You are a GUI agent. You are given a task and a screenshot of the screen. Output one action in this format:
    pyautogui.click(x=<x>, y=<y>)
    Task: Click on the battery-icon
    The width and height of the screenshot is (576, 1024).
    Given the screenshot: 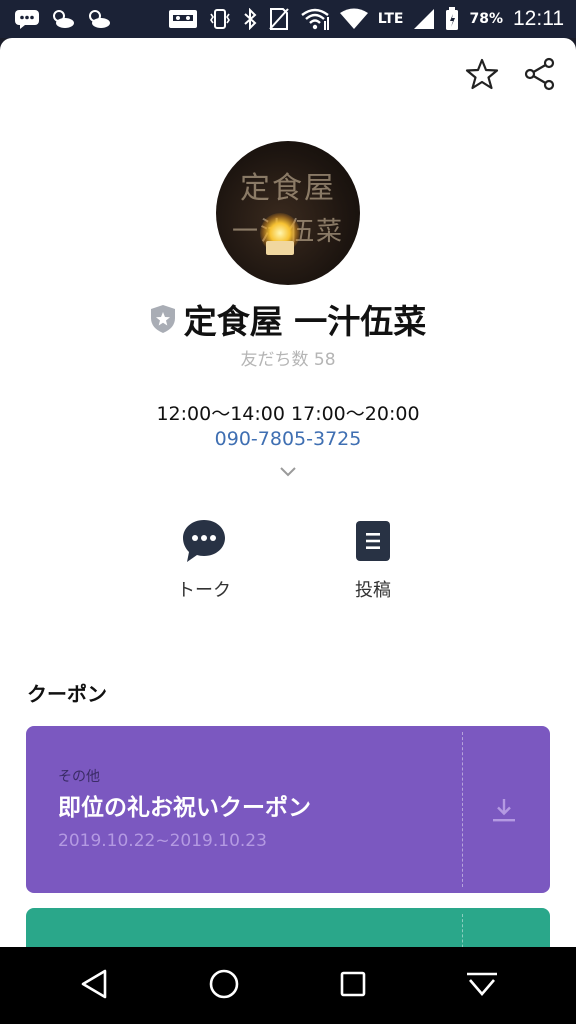 What is the action you would take?
    pyautogui.click(x=452, y=19)
    